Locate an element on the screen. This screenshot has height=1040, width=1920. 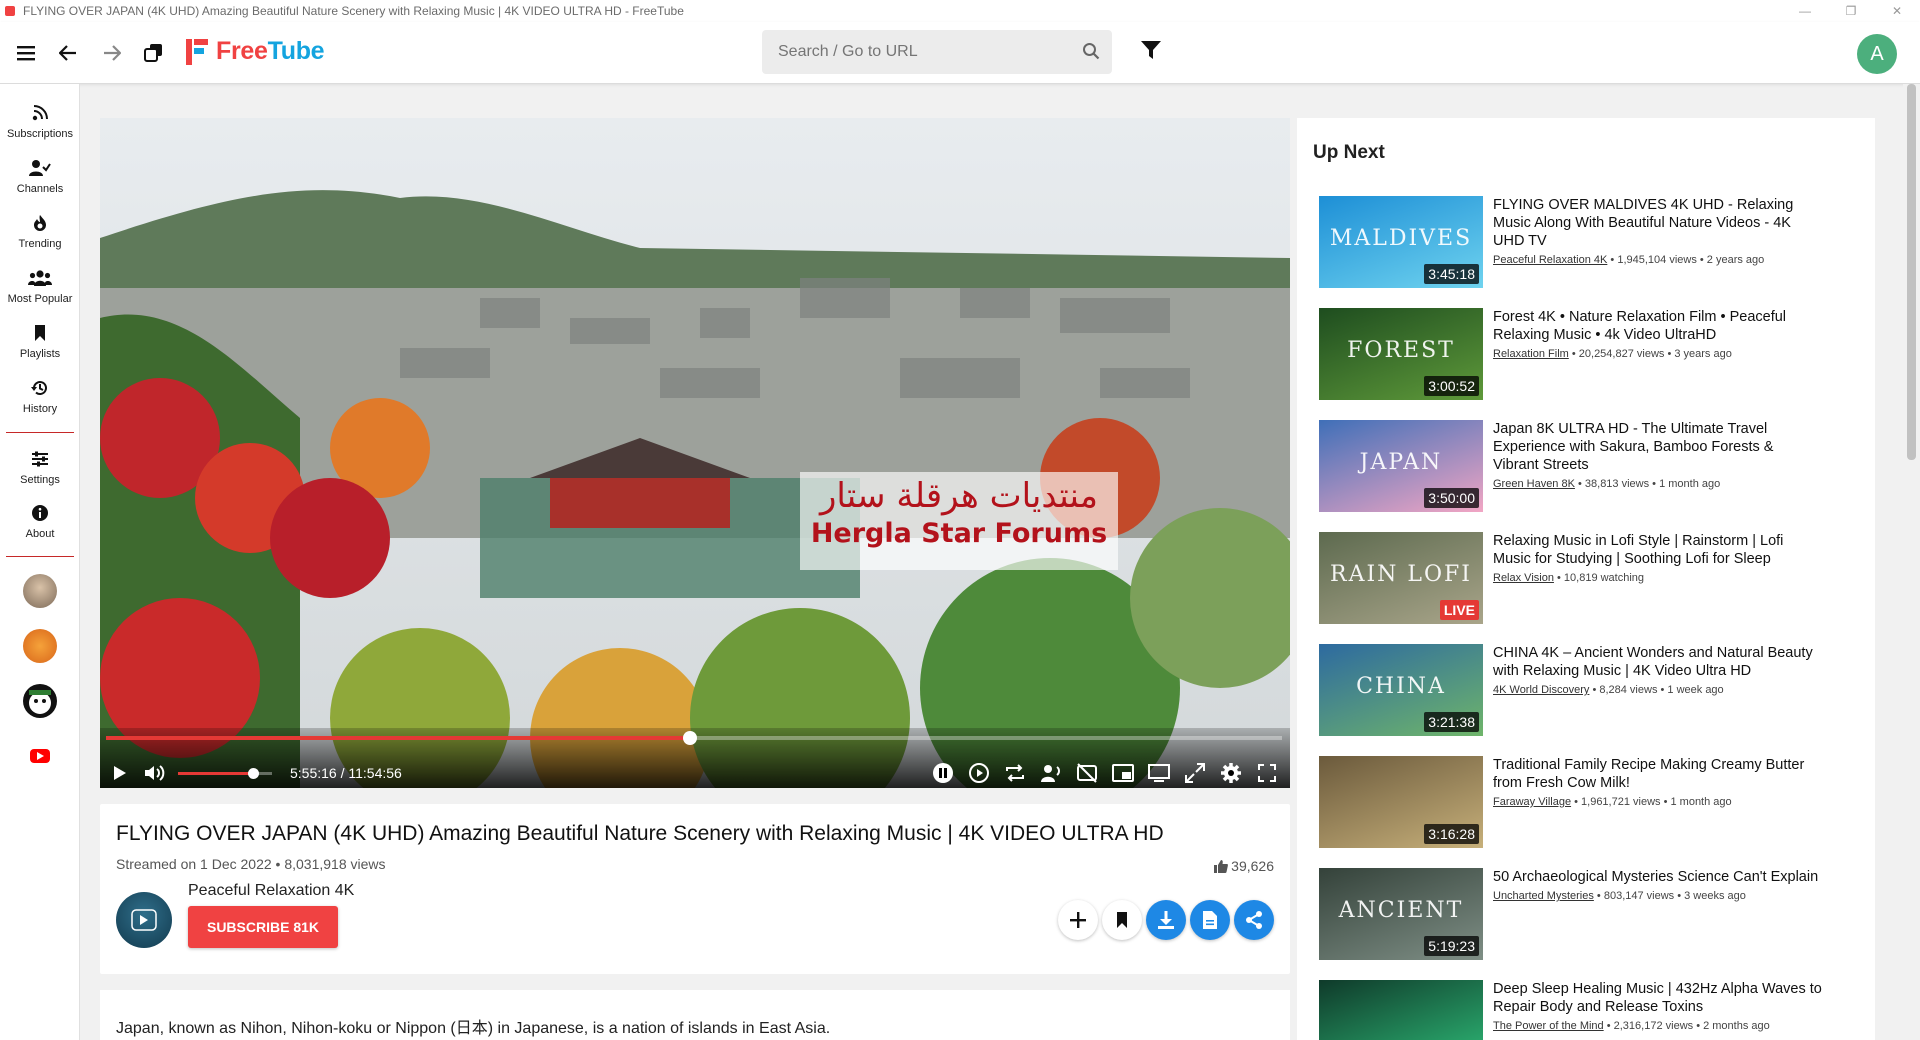
download-button is located at coordinates (1166, 920).